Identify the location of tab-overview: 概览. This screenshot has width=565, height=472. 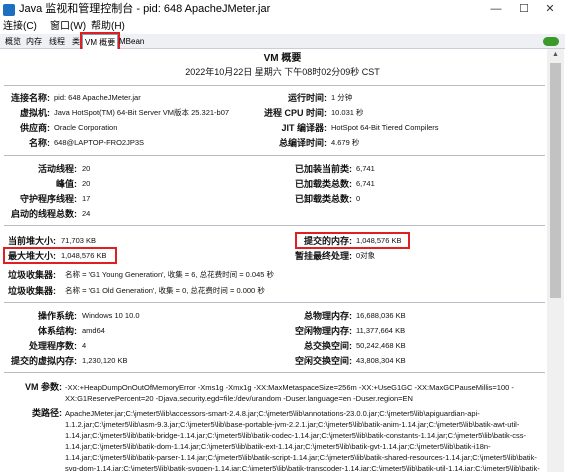
(13, 41).